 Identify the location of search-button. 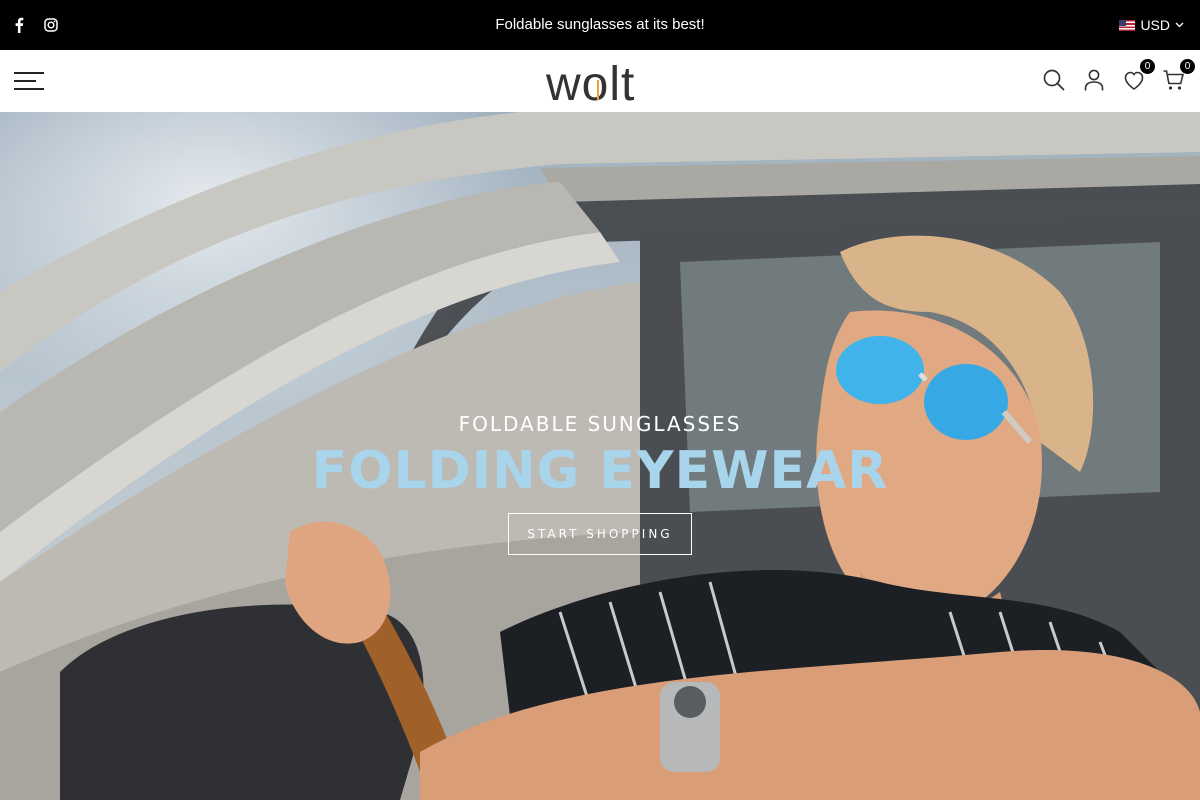
(1054, 80).